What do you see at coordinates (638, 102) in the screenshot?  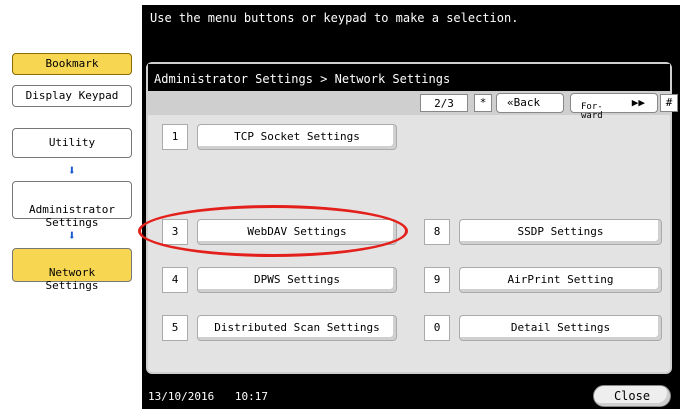 I see `forward-arrow-icon: ▶▶` at bounding box center [638, 102].